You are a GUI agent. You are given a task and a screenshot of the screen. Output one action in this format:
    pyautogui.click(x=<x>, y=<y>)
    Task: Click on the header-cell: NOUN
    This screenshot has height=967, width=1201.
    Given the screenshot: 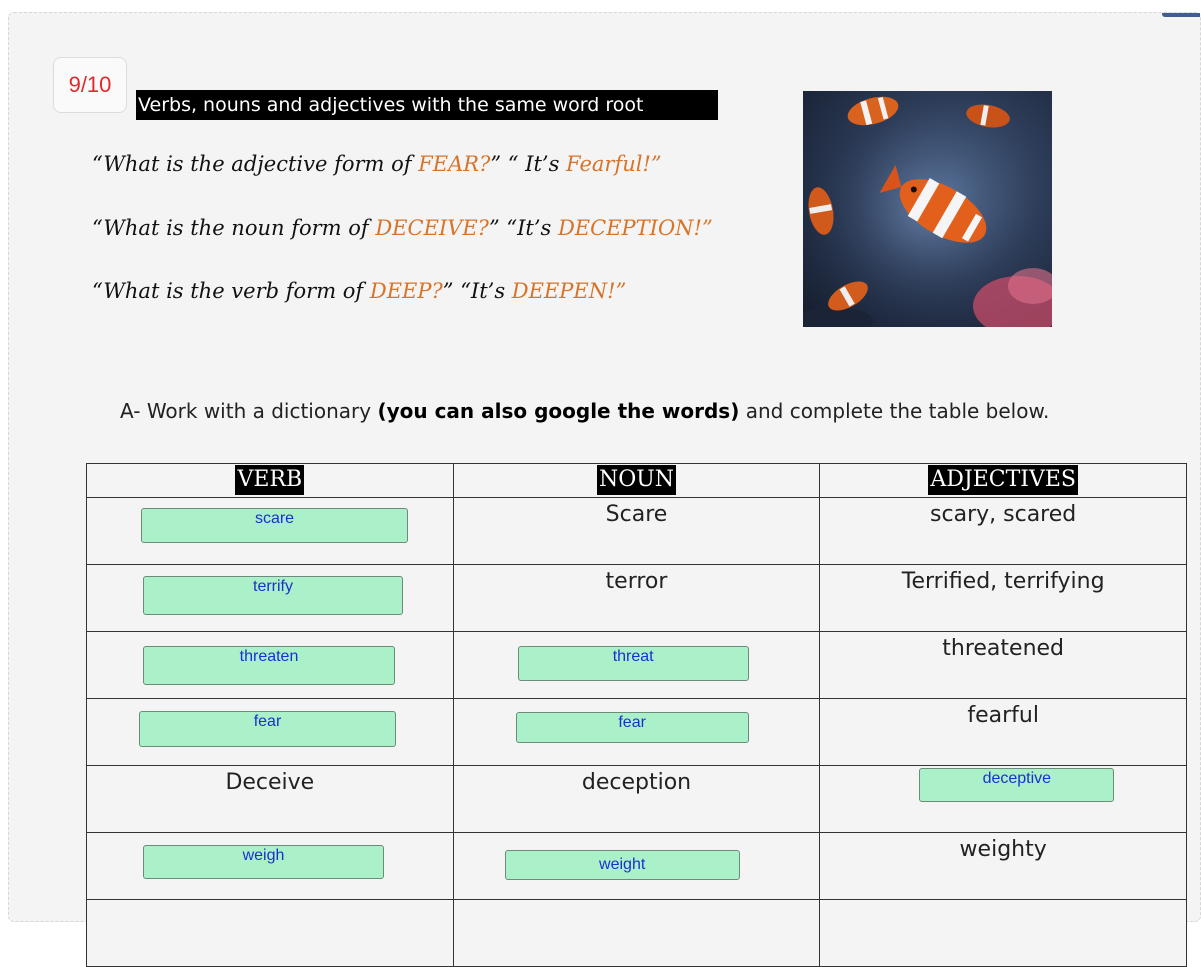 What is the action you would take?
    pyautogui.click(x=636, y=480)
    